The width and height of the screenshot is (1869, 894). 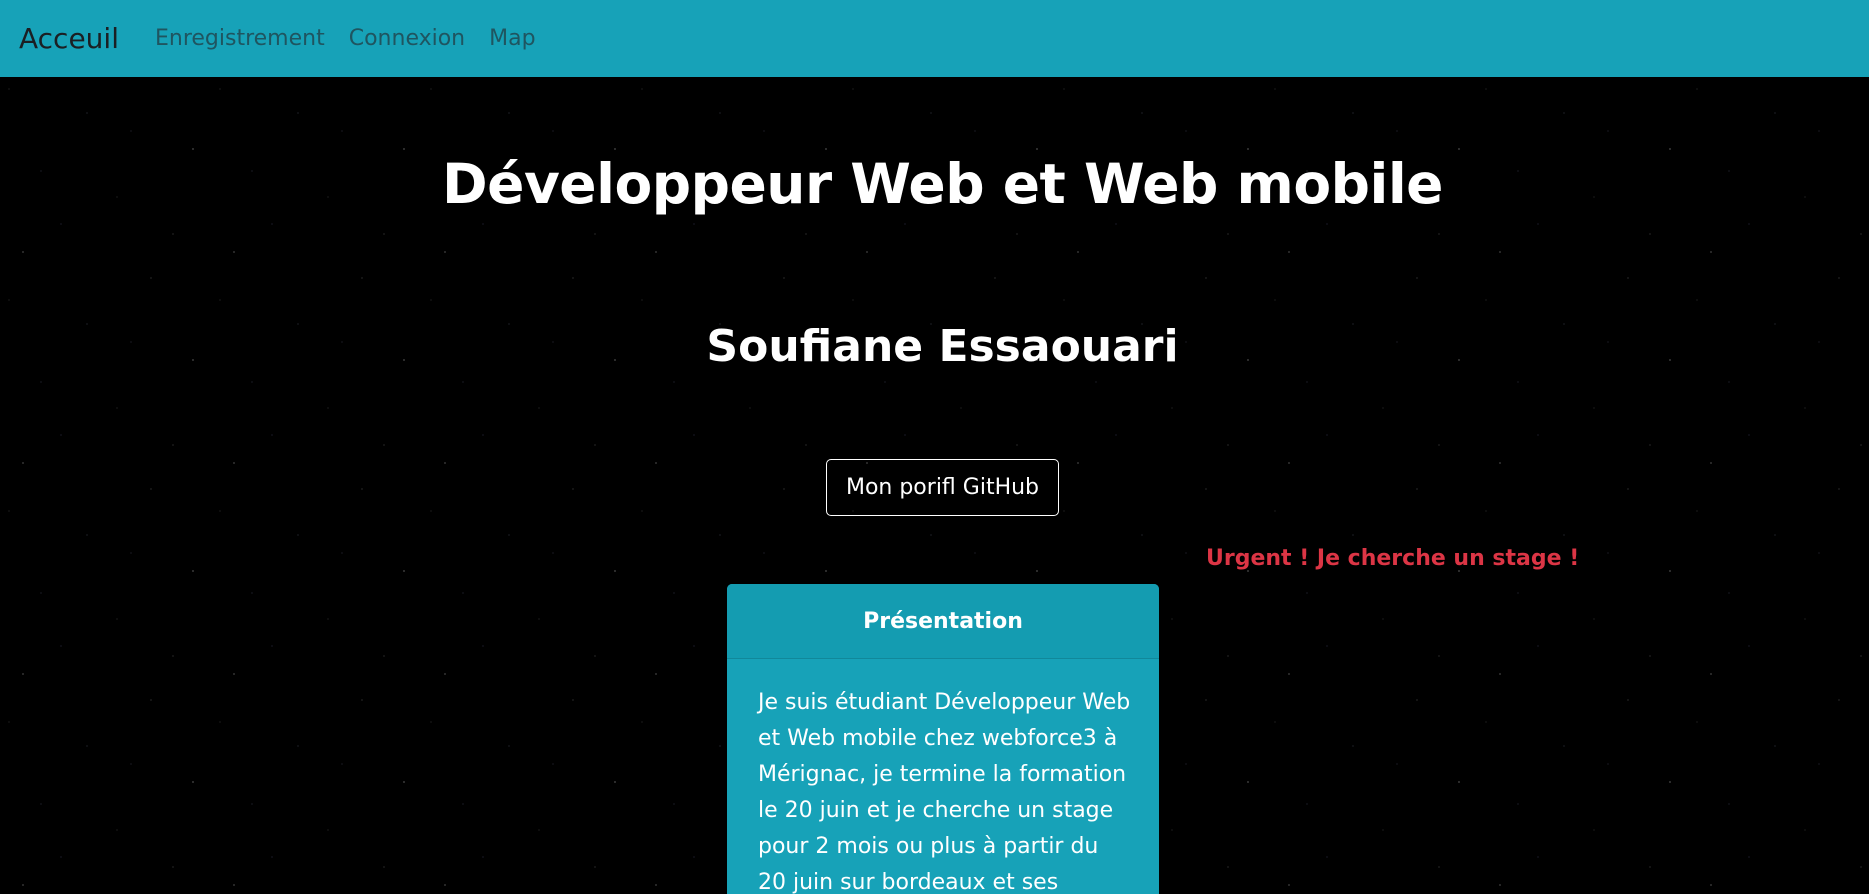 I want to click on author-name: Soufiane Essaouari, so click(x=942, y=346).